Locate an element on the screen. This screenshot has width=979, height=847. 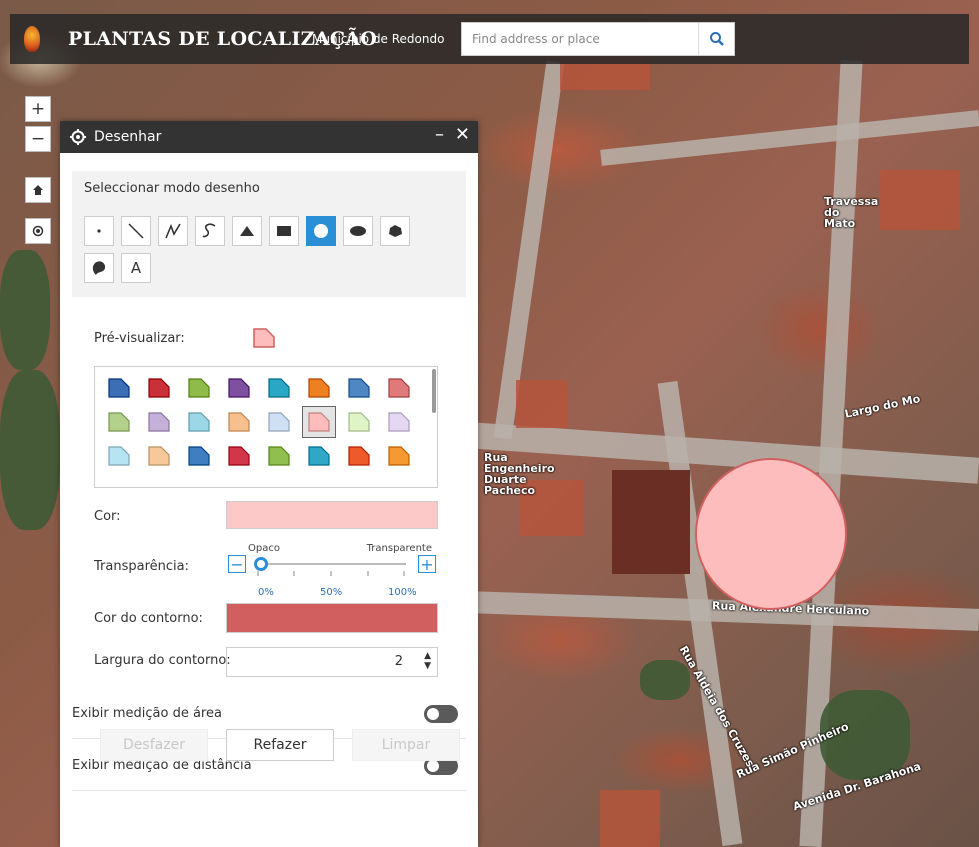
outline-width-input: 2 ▲ ▼ is located at coordinates (332, 662).